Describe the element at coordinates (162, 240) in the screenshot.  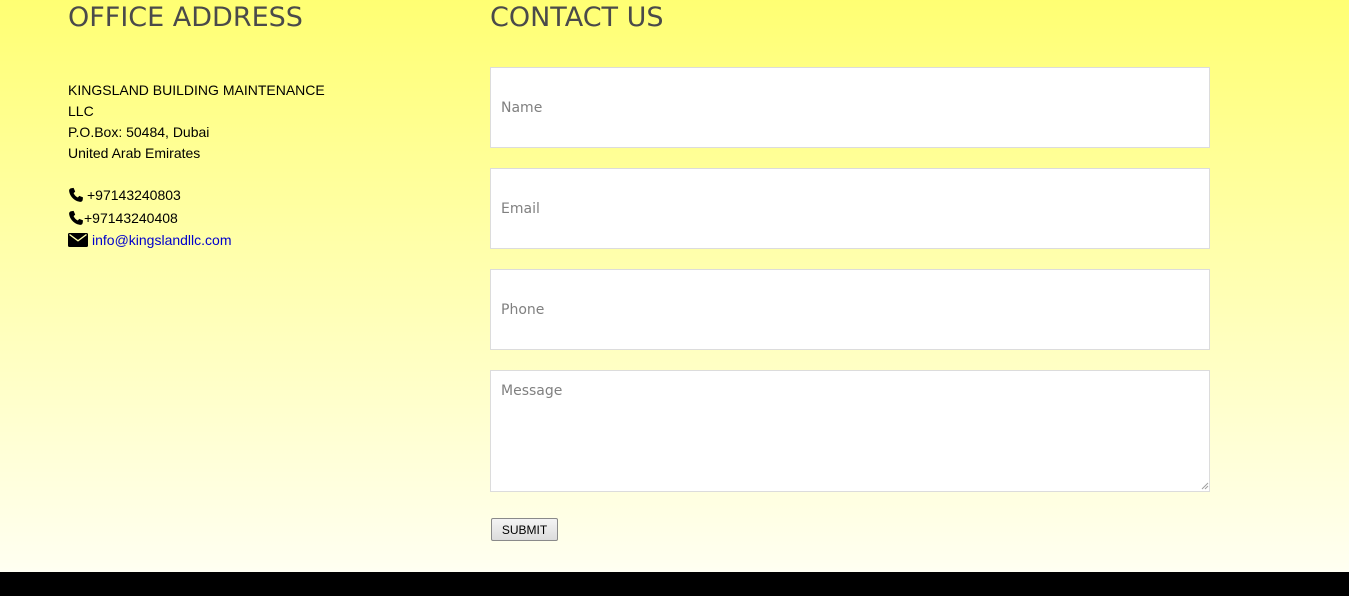
I see `email-link: info@kingslandllc.com` at that location.